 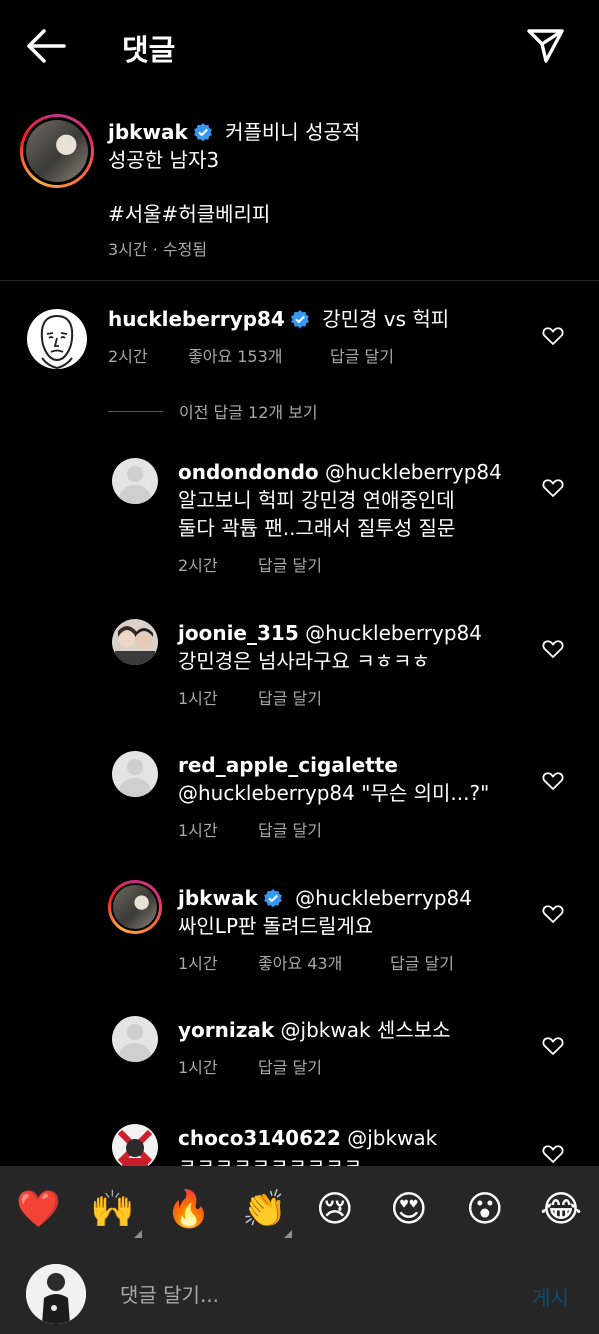 I want to click on heart-eyes-emoji-button: 😍, so click(x=409, y=1210).